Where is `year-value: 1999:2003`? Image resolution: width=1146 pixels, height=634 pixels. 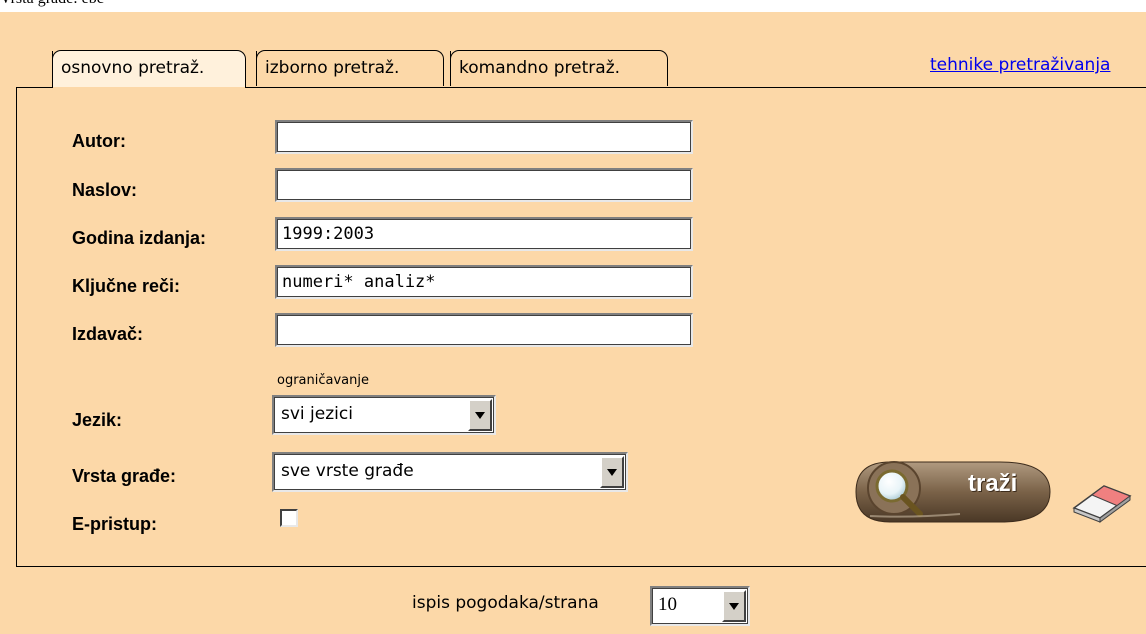 year-value: 1999:2003 is located at coordinates (328, 234).